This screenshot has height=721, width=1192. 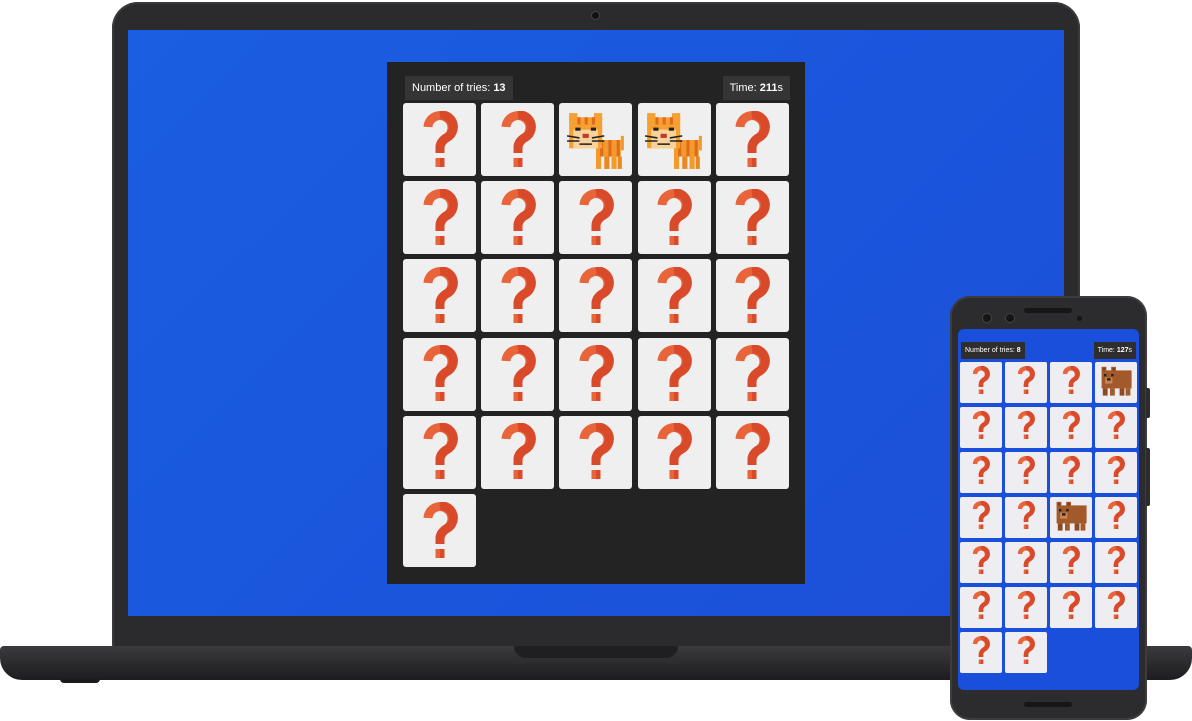 I want to click on phone-screen: Number of tries: 8 Time: 127s, so click(x=1048, y=509).